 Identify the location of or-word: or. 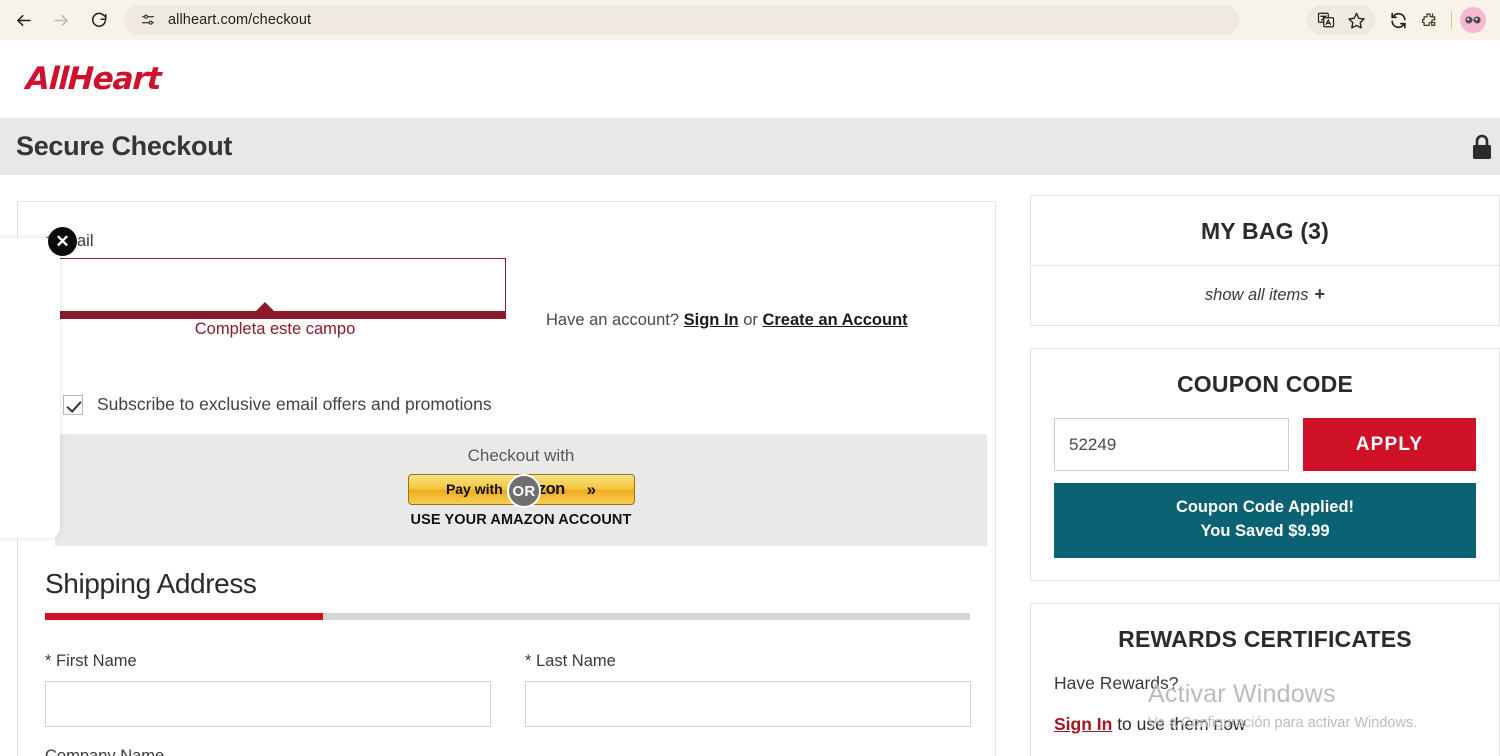
(750, 320).